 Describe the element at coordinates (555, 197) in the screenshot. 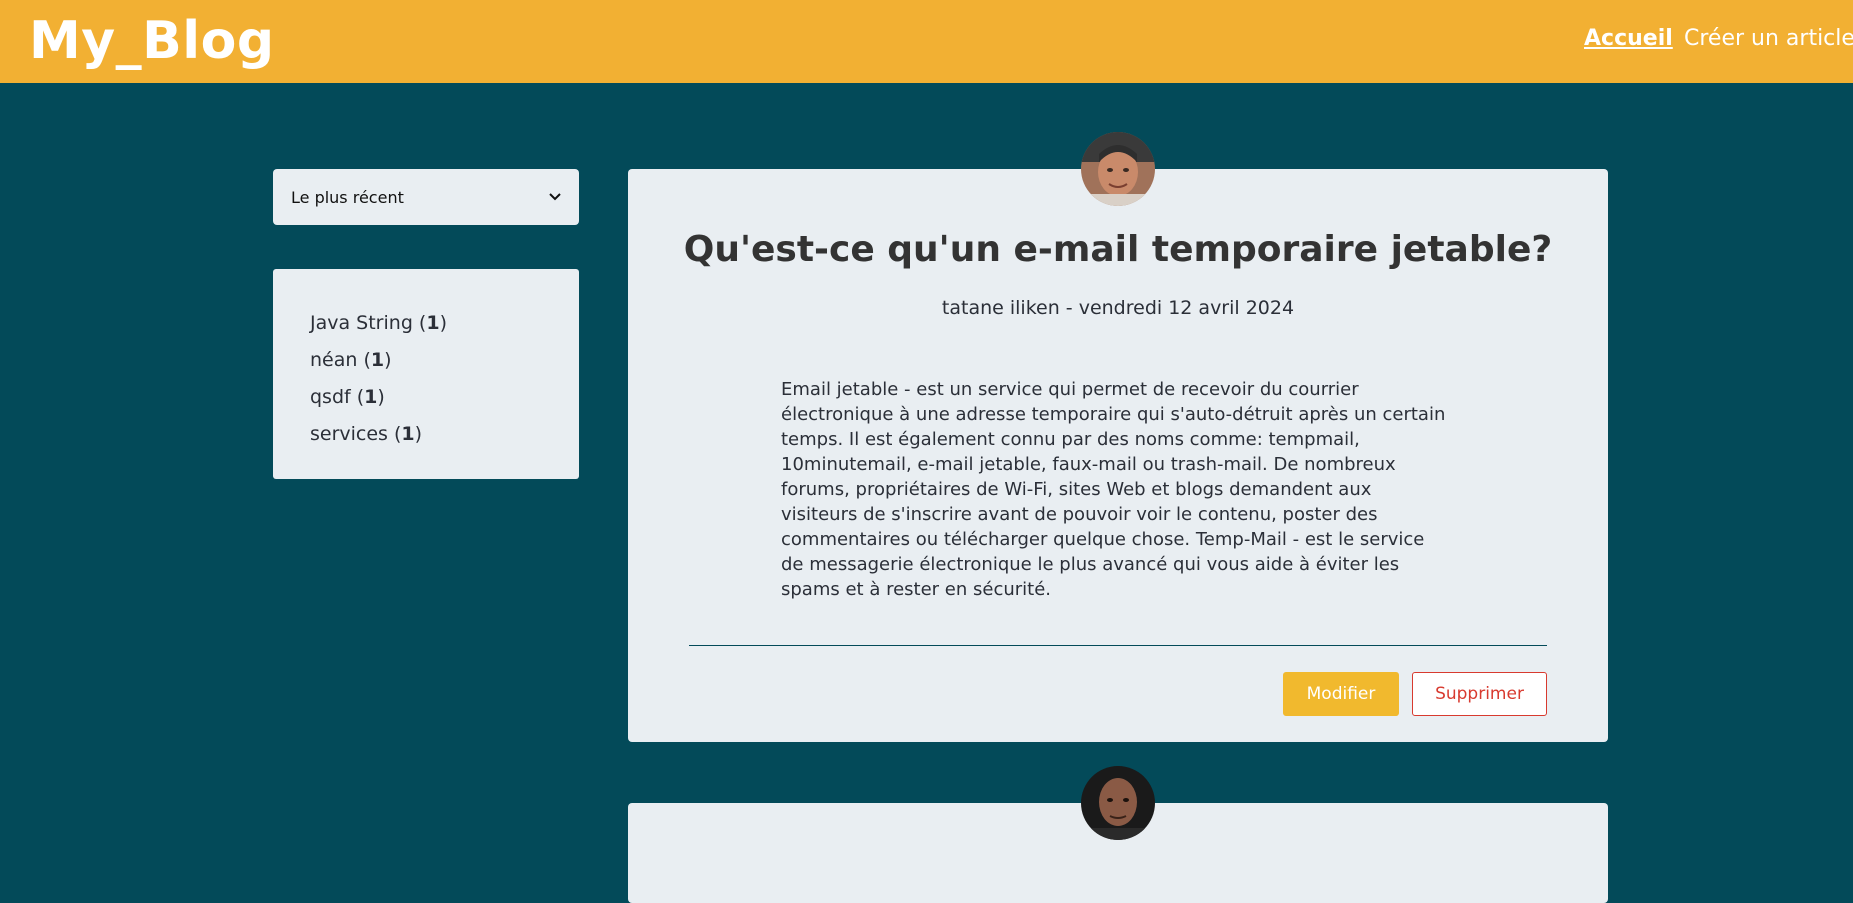

I see `chevron-down-icon` at that location.